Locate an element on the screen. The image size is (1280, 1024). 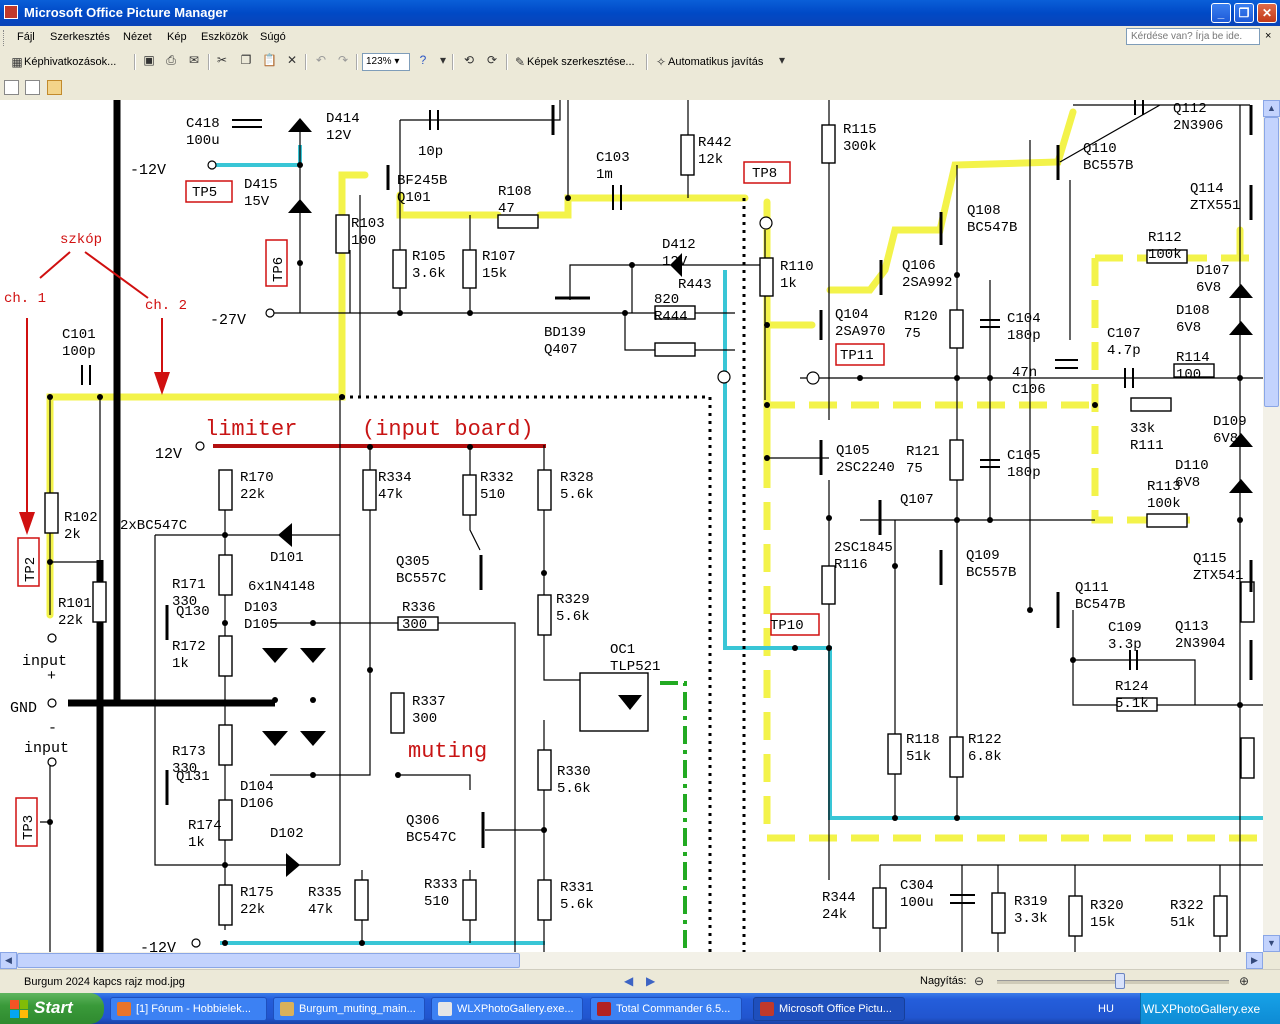
component-label: R112 is located at coordinates (1165, 238).